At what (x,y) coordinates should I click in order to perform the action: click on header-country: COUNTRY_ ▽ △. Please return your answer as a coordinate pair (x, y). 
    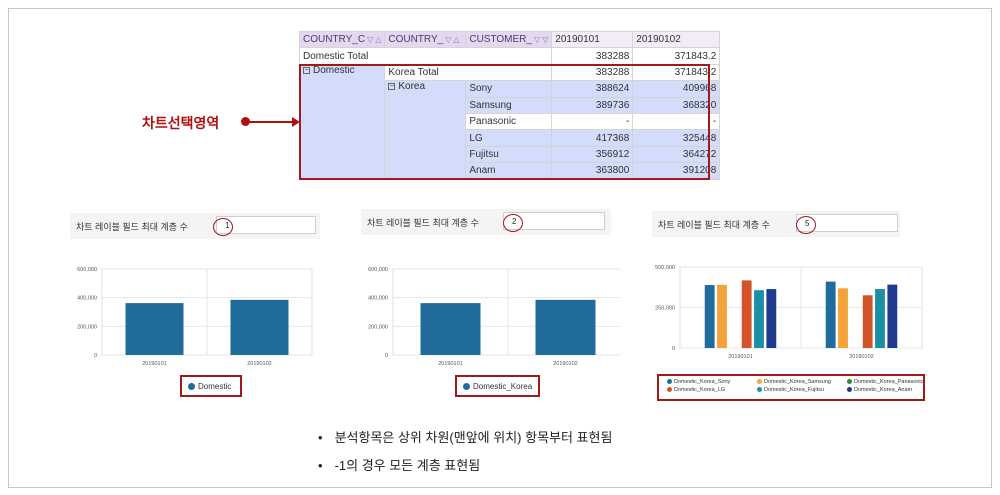
    Looking at the image, I should click on (425, 39).